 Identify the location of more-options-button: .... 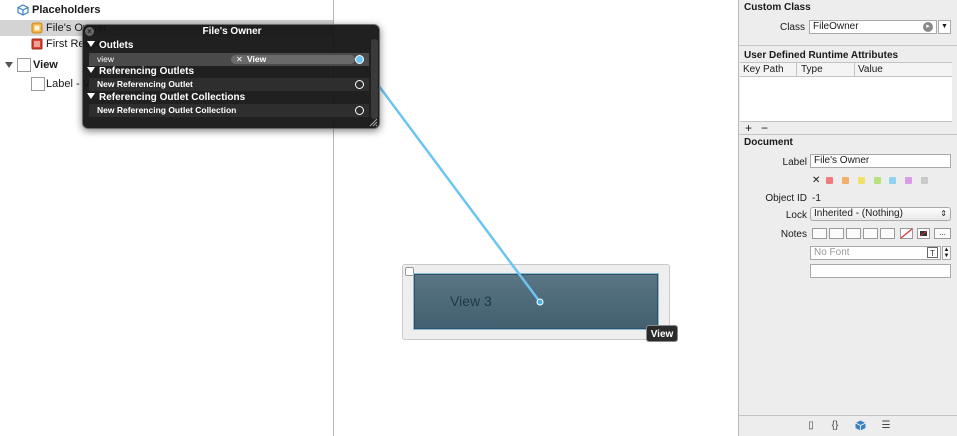
(942, 233).